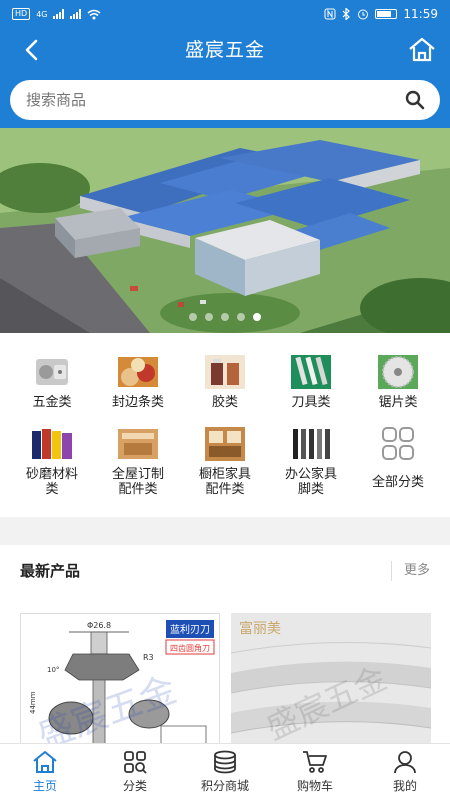  What do you see at coordinates (260, 628) in the screenshot?
I see `product-brand: 富丽美` at bounding box center [260, 628].